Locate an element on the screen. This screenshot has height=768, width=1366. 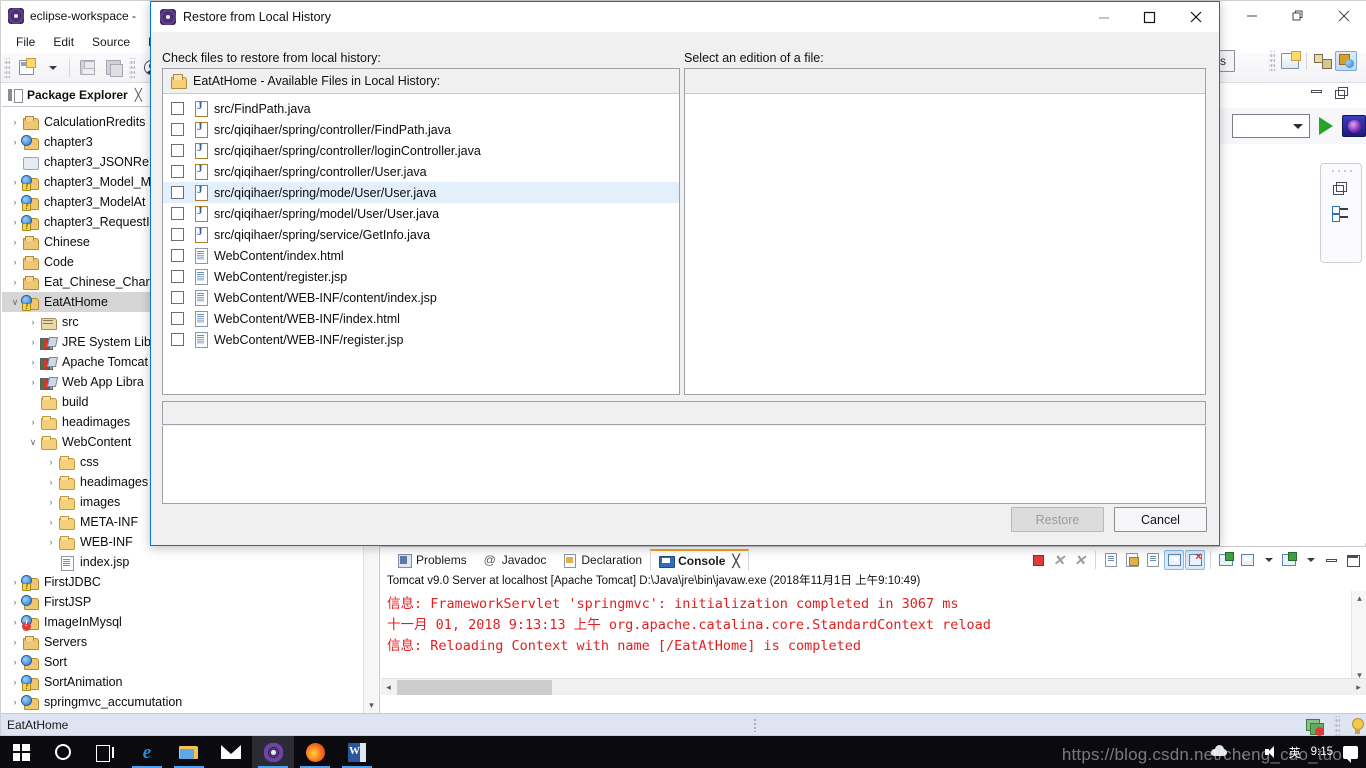
file-list-row: src/qiqihaer/spring/model/User/User.java is located at coordinates (421, 213).